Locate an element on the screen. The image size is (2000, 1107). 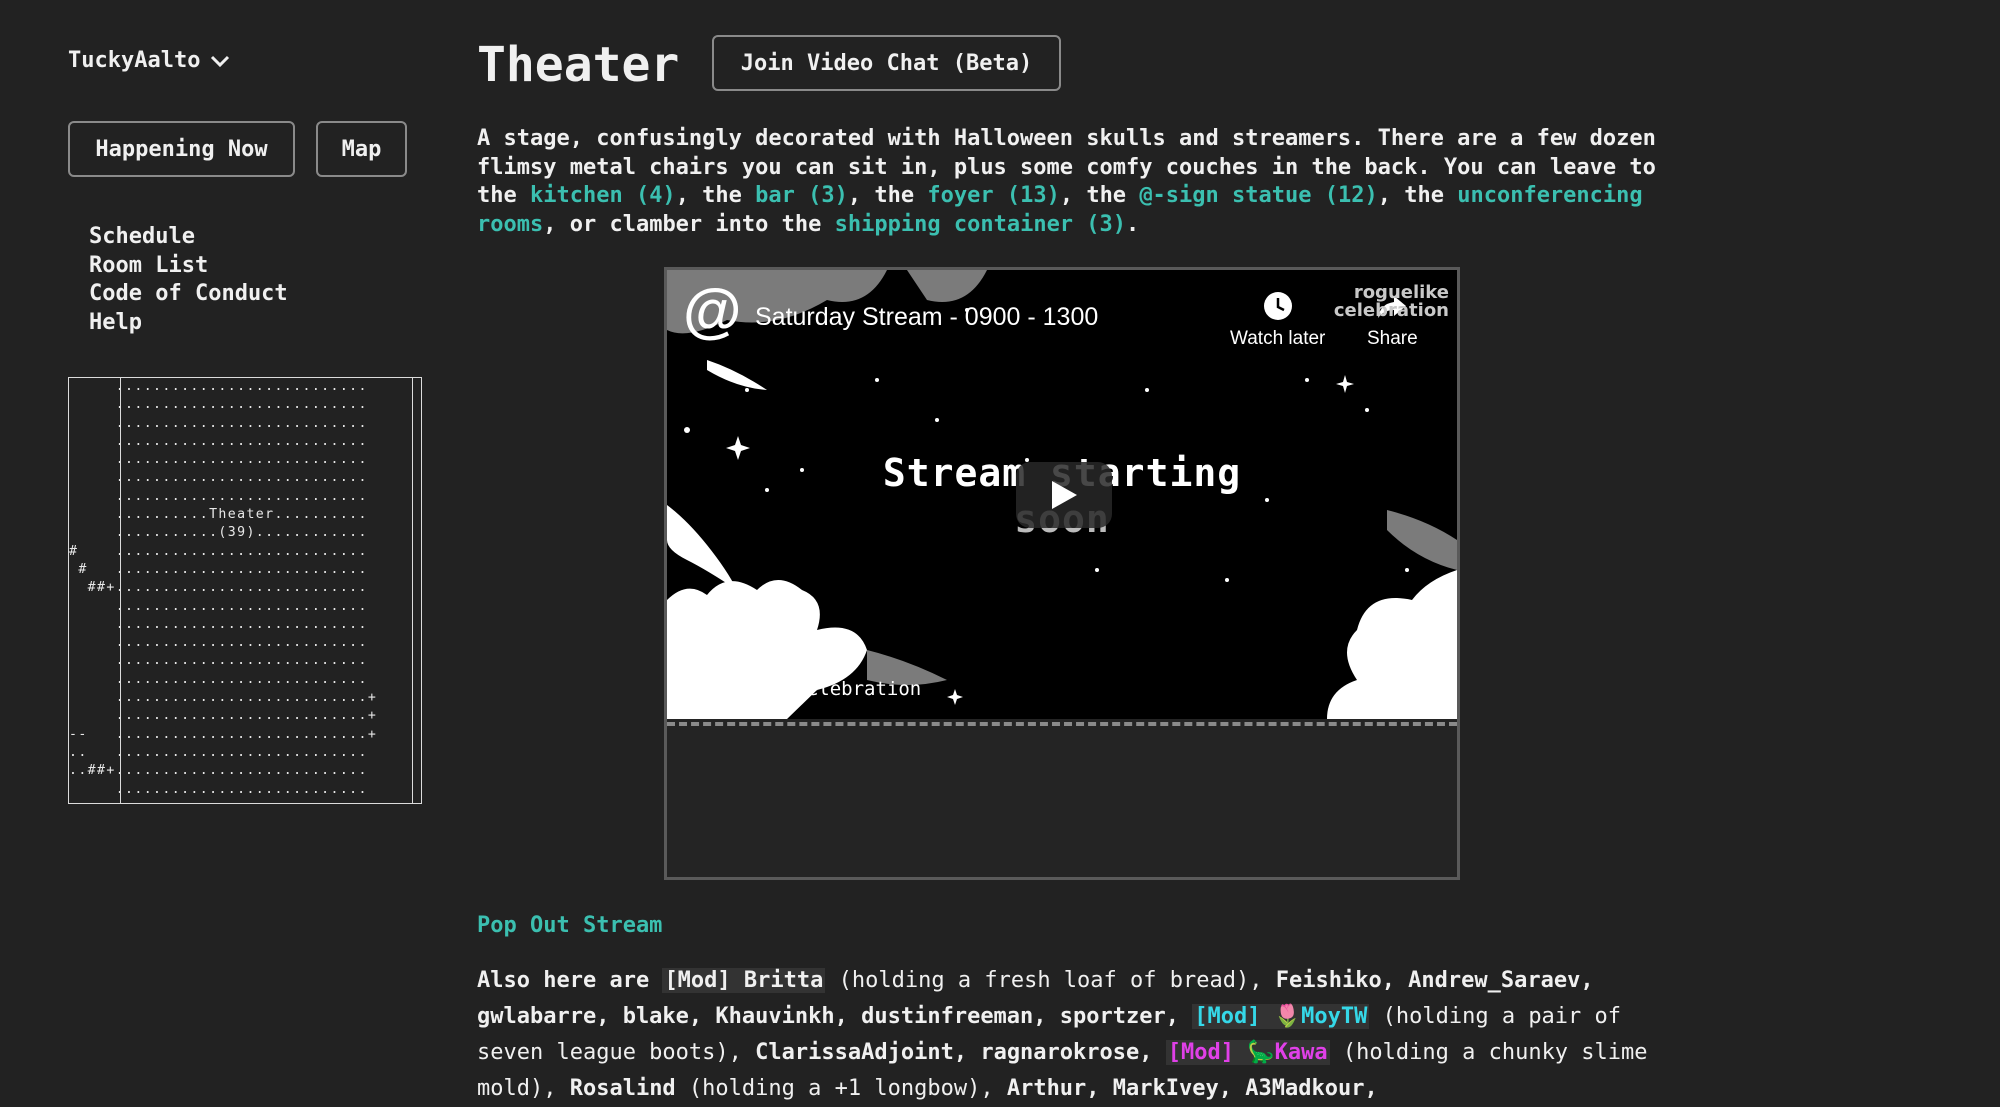
tulip-icon: 🌷 is located at coordinates (1287, 1016).